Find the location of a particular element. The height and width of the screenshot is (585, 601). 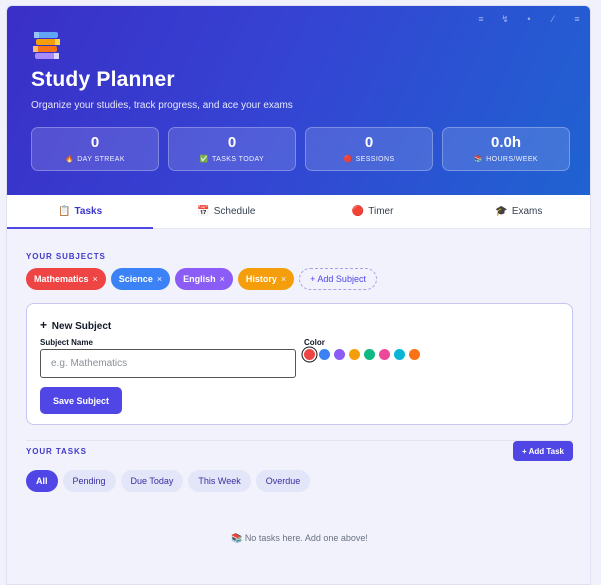

stats-icon: ↯ is located at coordinates (505, 19).